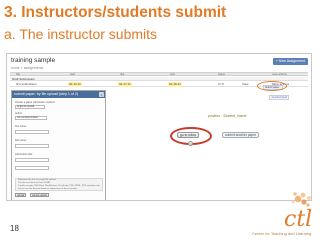  Describe the element at coordinates (24, 154) in the screenshot. I see `submission-title-label: submission title:` at that location.